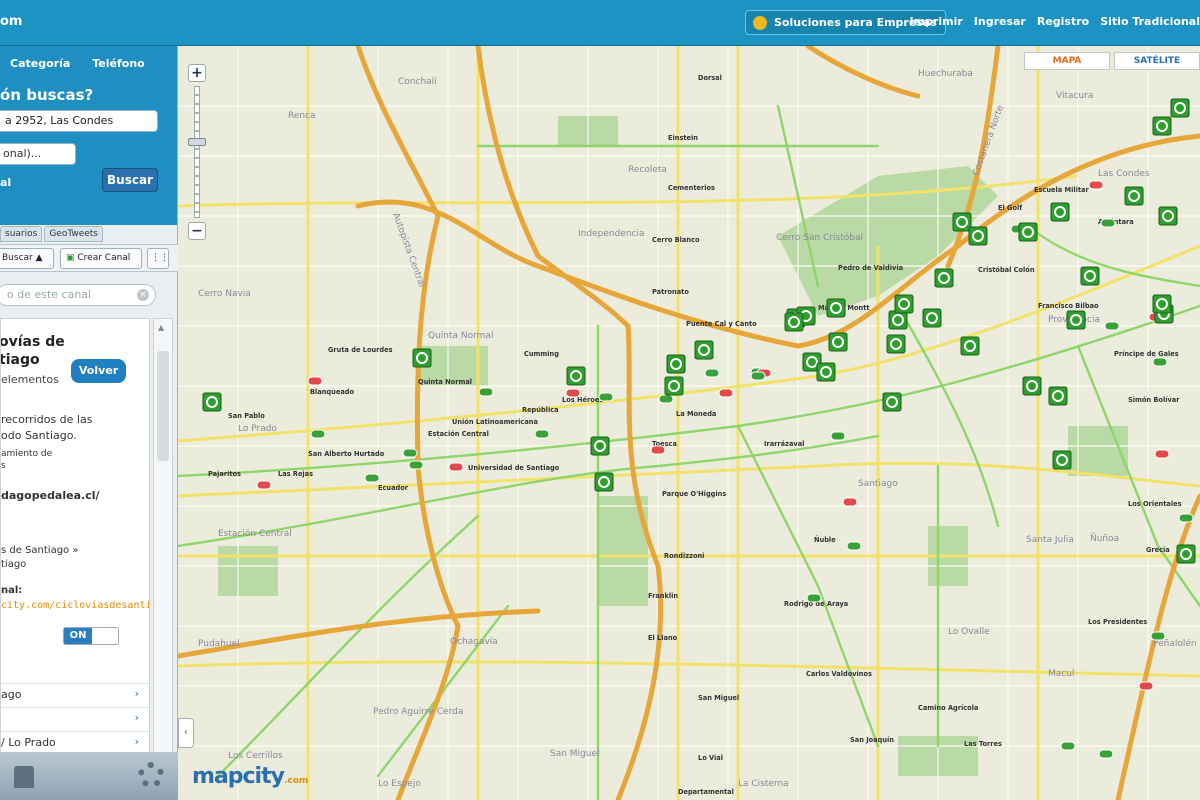  What do you see at coordinates (39, 550) in the screenshot?
I see `channel-category-line1: s de Santiago »` at bounding box center [39, 550].